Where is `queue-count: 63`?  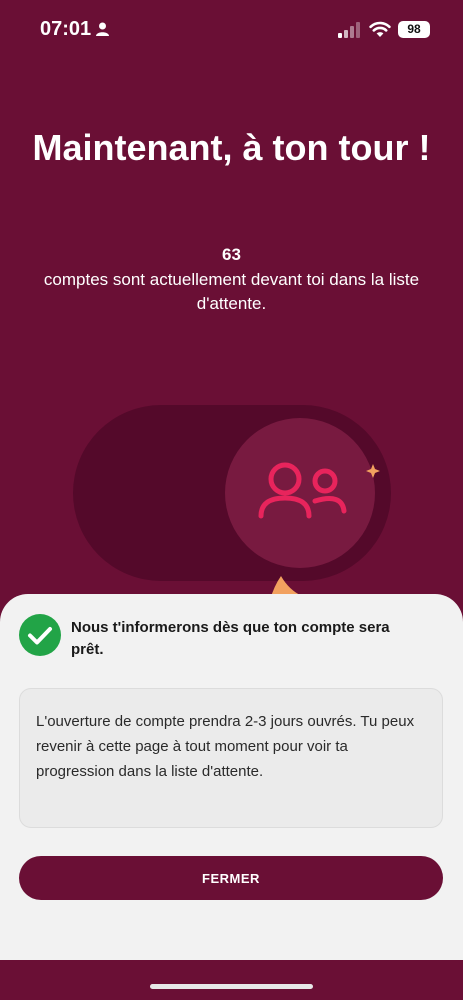 queue-count: 63 is located at coordinates (231, 254).